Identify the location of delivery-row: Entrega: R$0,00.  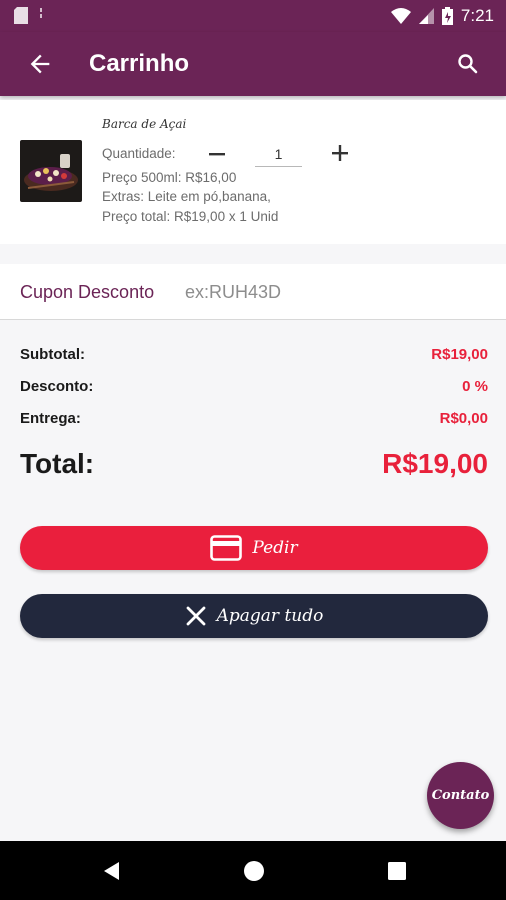
(254, 418).